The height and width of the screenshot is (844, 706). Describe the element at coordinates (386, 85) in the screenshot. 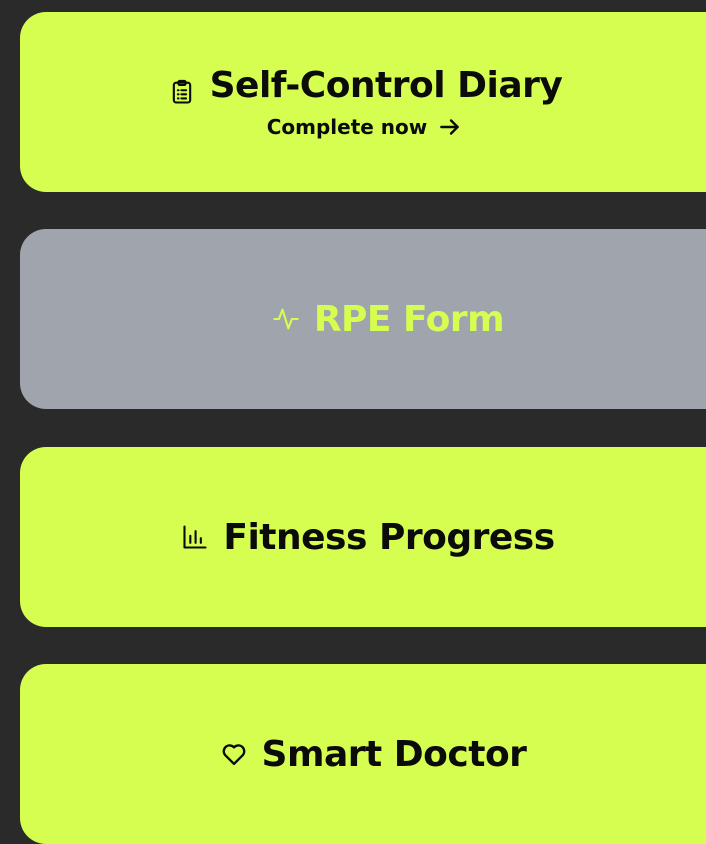

I see `card-title: Self-Control Diary` at that location.